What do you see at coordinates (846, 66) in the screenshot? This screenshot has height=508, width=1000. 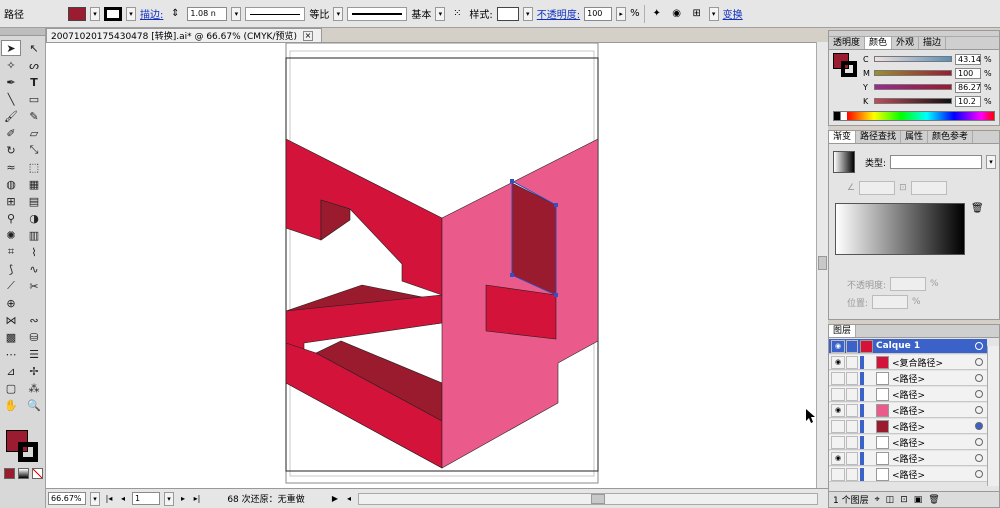 I see `color-fill-stroke` at bounding box center [846, 66].